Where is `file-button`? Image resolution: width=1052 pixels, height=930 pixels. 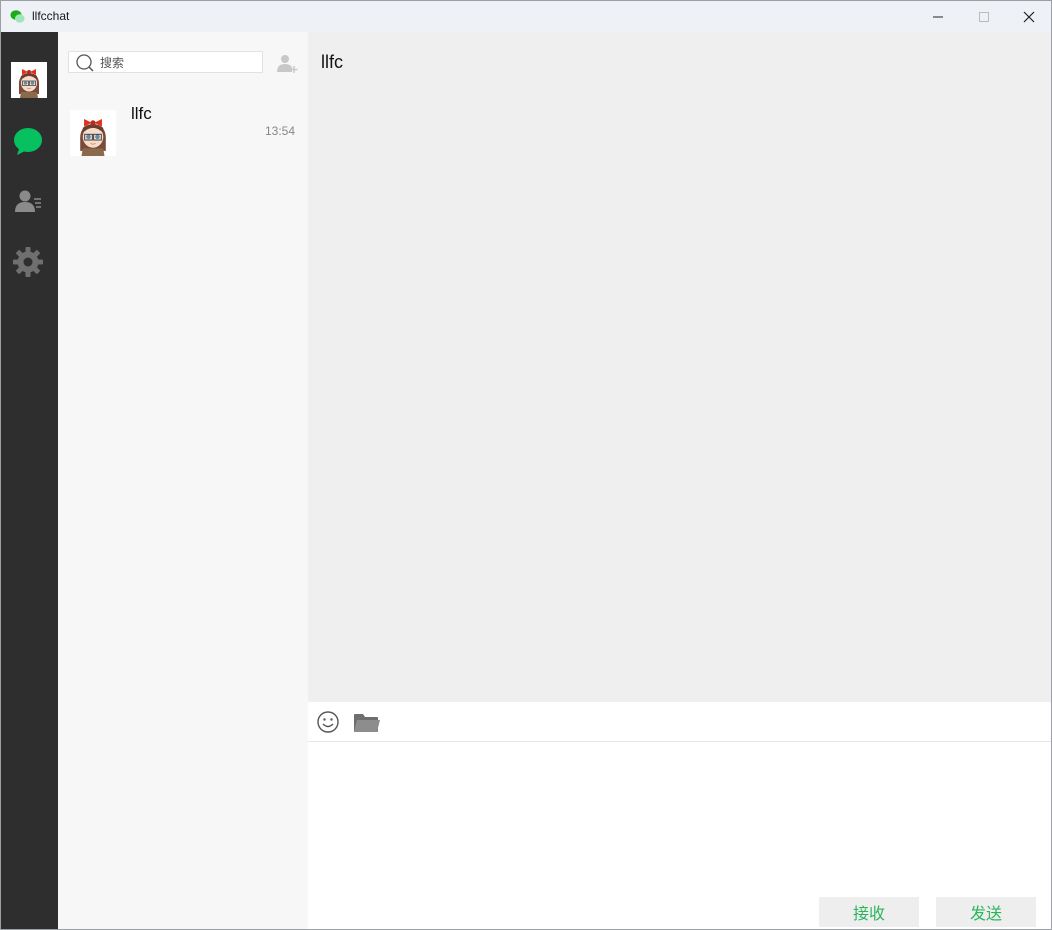 file-button is located at coordinates (366, 722).